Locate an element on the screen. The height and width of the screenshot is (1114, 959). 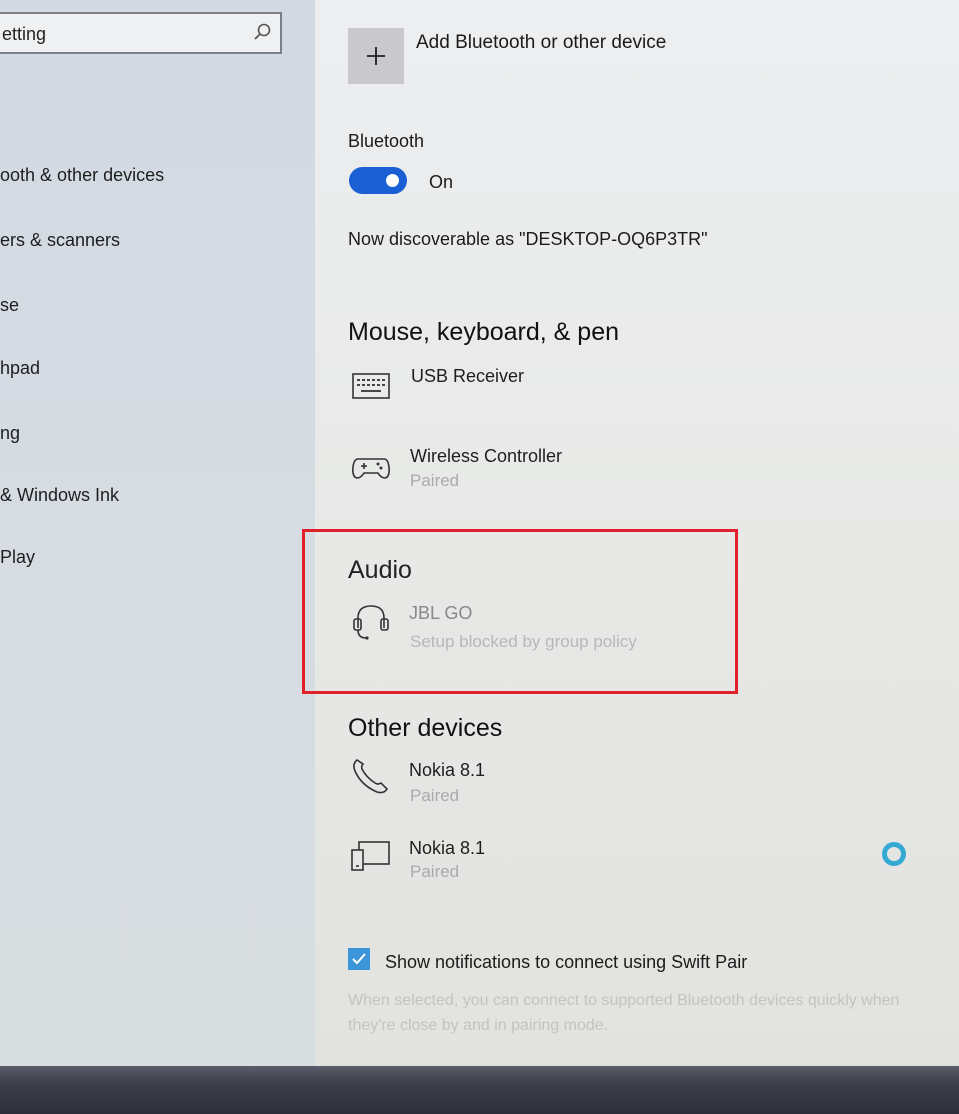
sidebar-item-mouse: se is located at coordinates (9, 305).